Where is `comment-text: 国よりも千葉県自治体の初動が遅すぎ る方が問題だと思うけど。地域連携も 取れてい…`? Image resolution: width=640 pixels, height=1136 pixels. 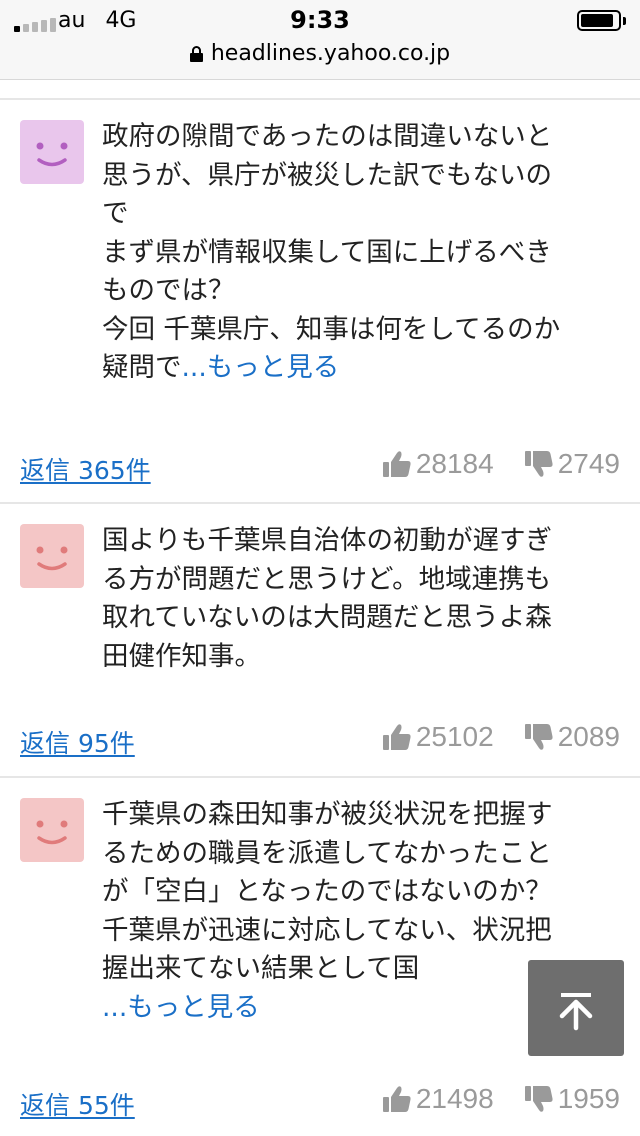
comment-text: 国よりも千葉県自治体の初動が遅すぎ る方が問題だと思うけど。地域連携も 取れてい… is located at coordinates (364, 599).